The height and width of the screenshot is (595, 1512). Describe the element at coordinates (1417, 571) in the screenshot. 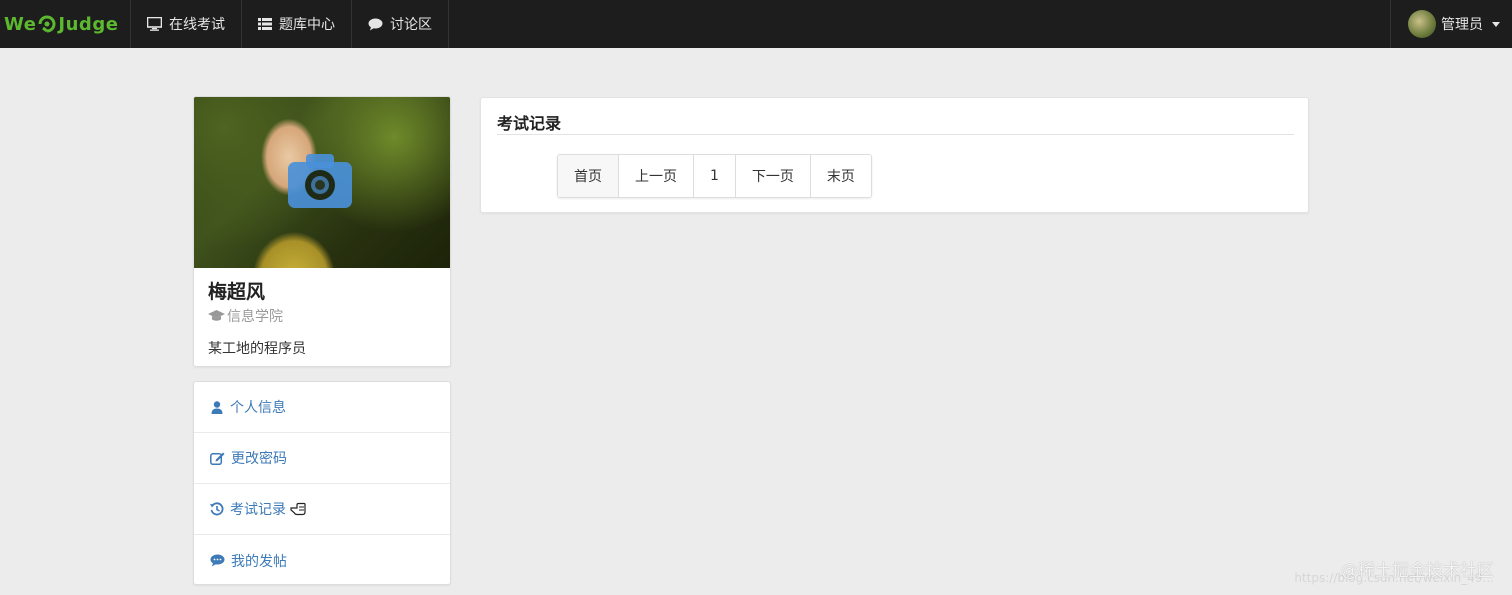

I see `watermark: @稀土掘金技术社区` at that location.